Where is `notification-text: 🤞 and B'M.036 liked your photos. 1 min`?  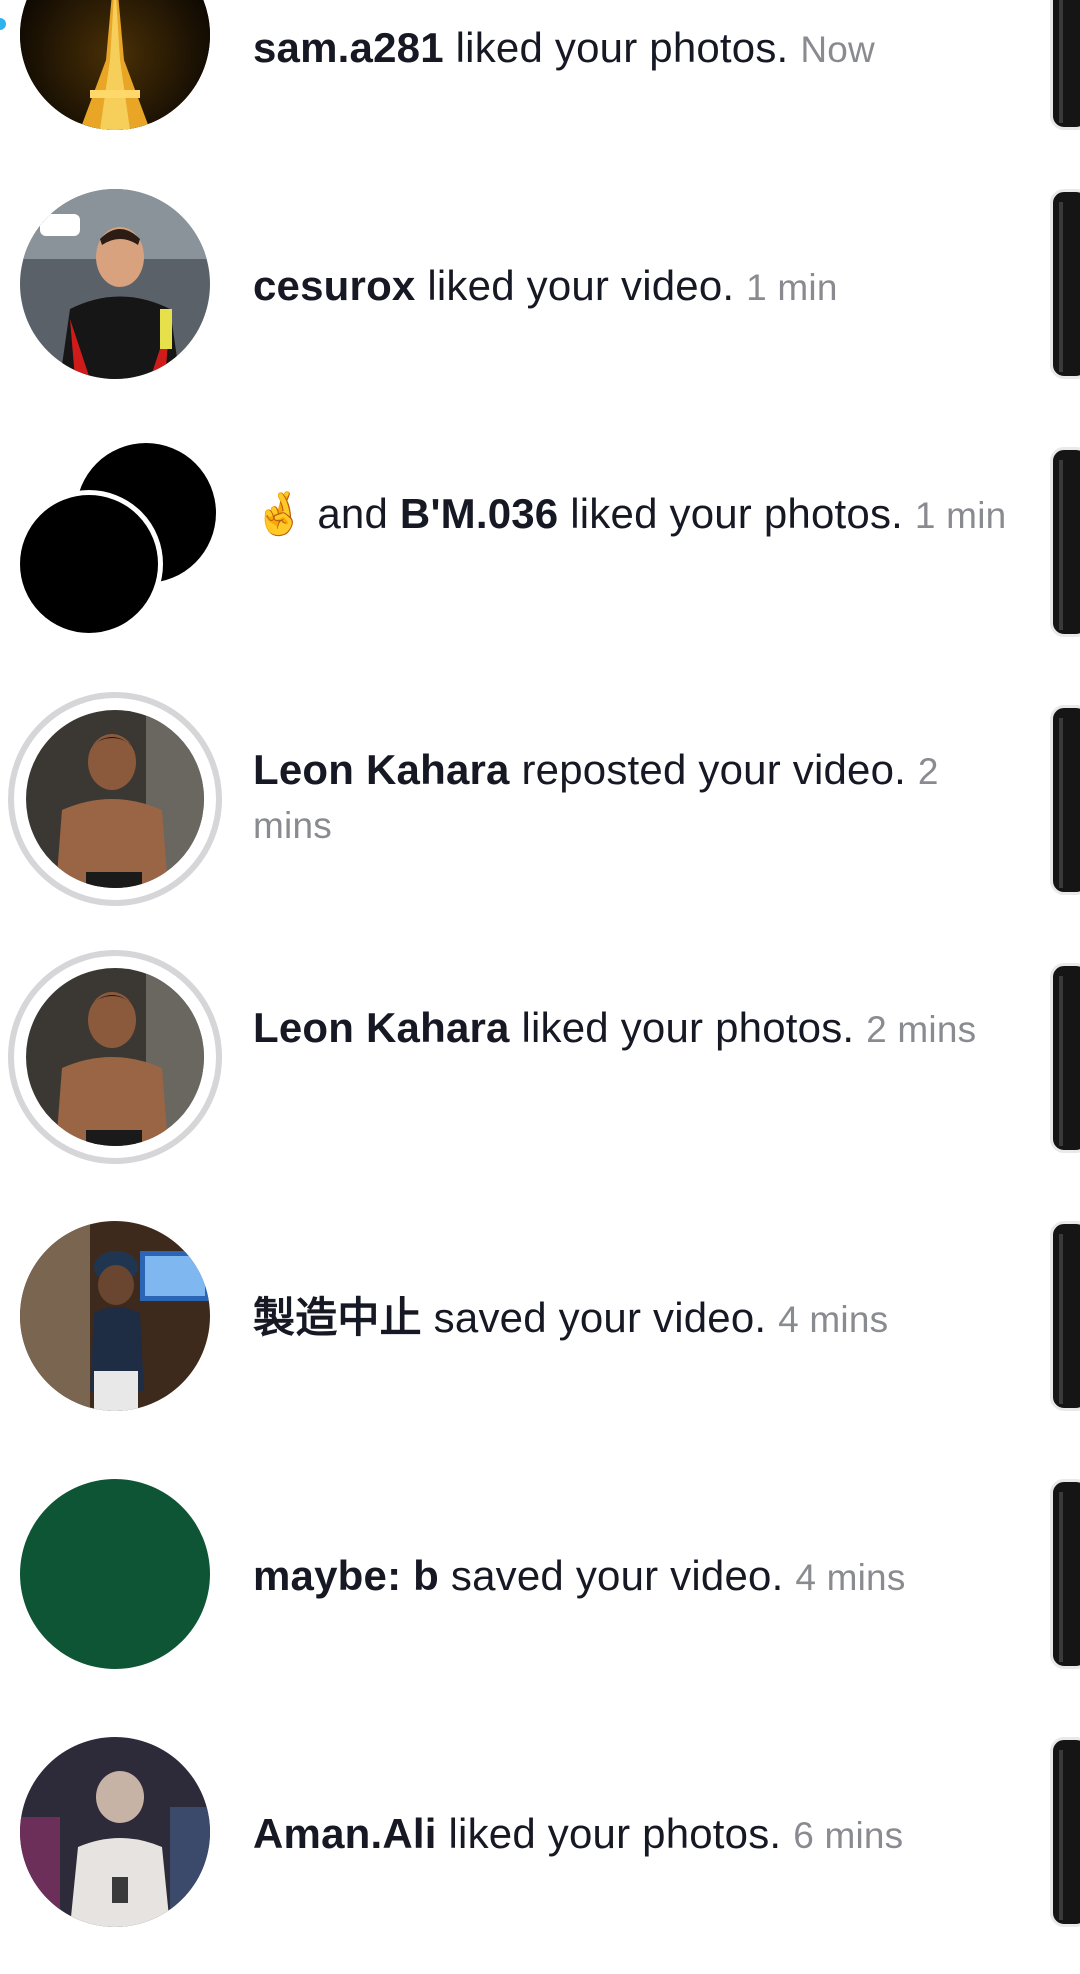 notification-text: 🤞 and B'M.036 liked your photos. 1 min is located at coordinates (633, 515).